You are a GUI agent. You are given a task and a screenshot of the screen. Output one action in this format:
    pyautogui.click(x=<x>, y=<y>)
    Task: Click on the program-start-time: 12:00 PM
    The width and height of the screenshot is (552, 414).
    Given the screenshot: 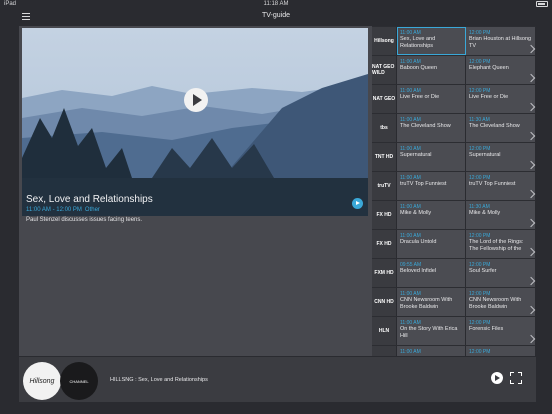 What is the action you would take?
    pyautogui.click(x=480, y=352)
    